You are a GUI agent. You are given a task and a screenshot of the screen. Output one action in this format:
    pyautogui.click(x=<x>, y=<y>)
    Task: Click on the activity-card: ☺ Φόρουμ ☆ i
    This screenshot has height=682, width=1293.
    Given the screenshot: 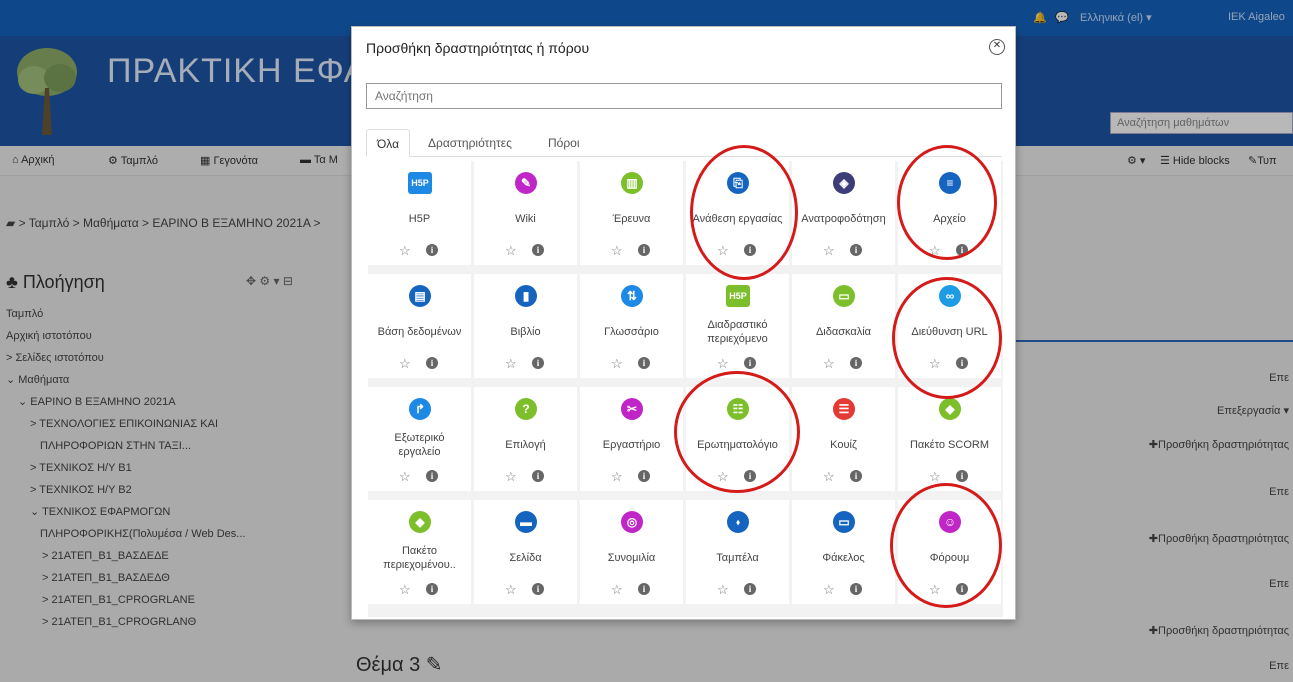 What is the action you would take?
    pyautogui.click(x=949, y=552)
    